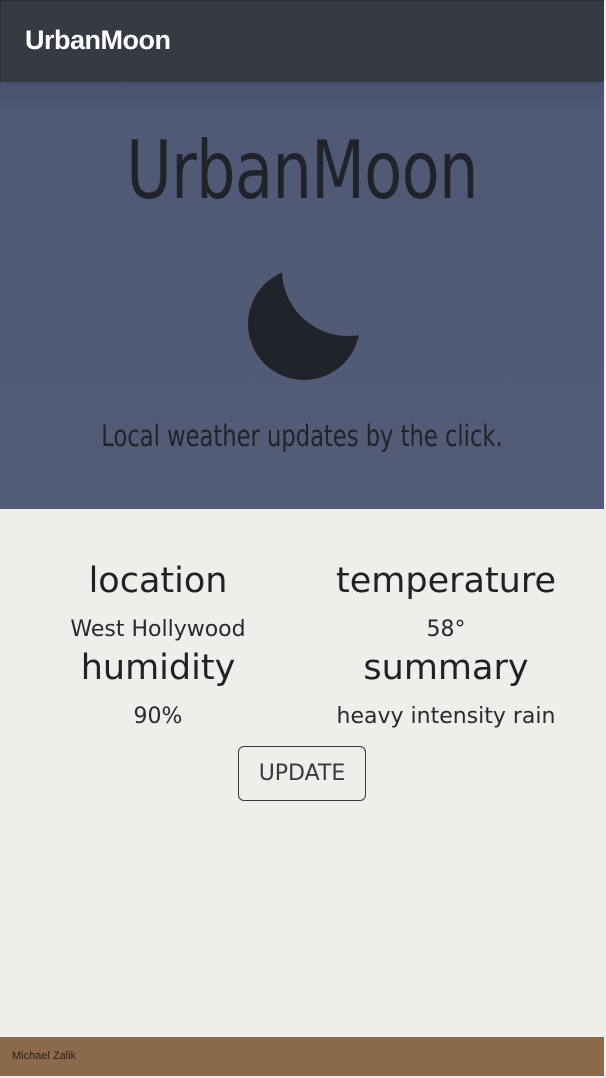 This screenshot has width=606, height=1078. Describe the element at coordinates (158, 716) in the screenshot. I see `humidity-value: 90%` at that location.